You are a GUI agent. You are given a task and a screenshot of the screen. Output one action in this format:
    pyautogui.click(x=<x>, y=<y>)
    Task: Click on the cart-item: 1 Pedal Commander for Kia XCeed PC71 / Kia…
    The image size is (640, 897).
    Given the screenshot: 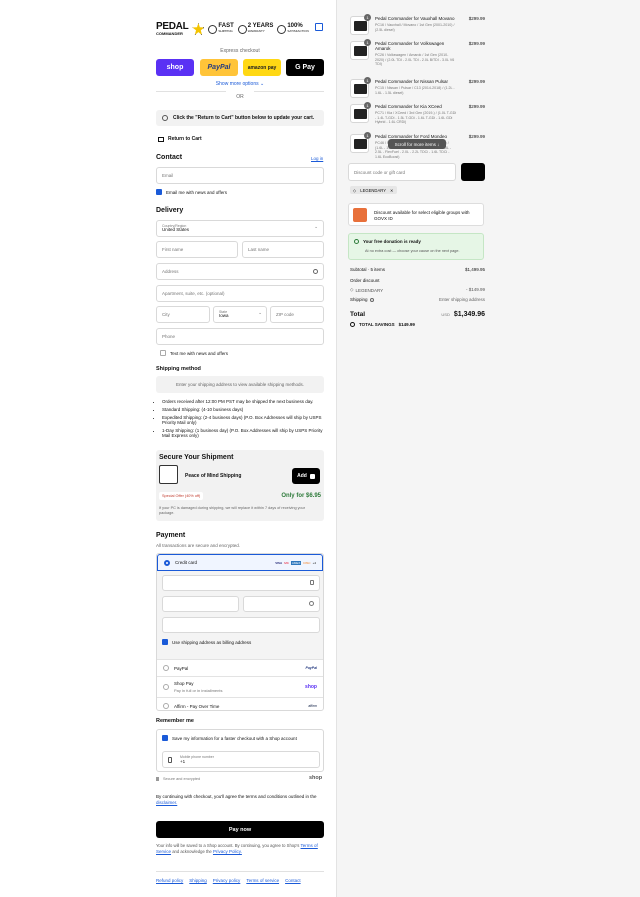 What is the action you would take?
    pyautogui.click(x=417, y=114)
    